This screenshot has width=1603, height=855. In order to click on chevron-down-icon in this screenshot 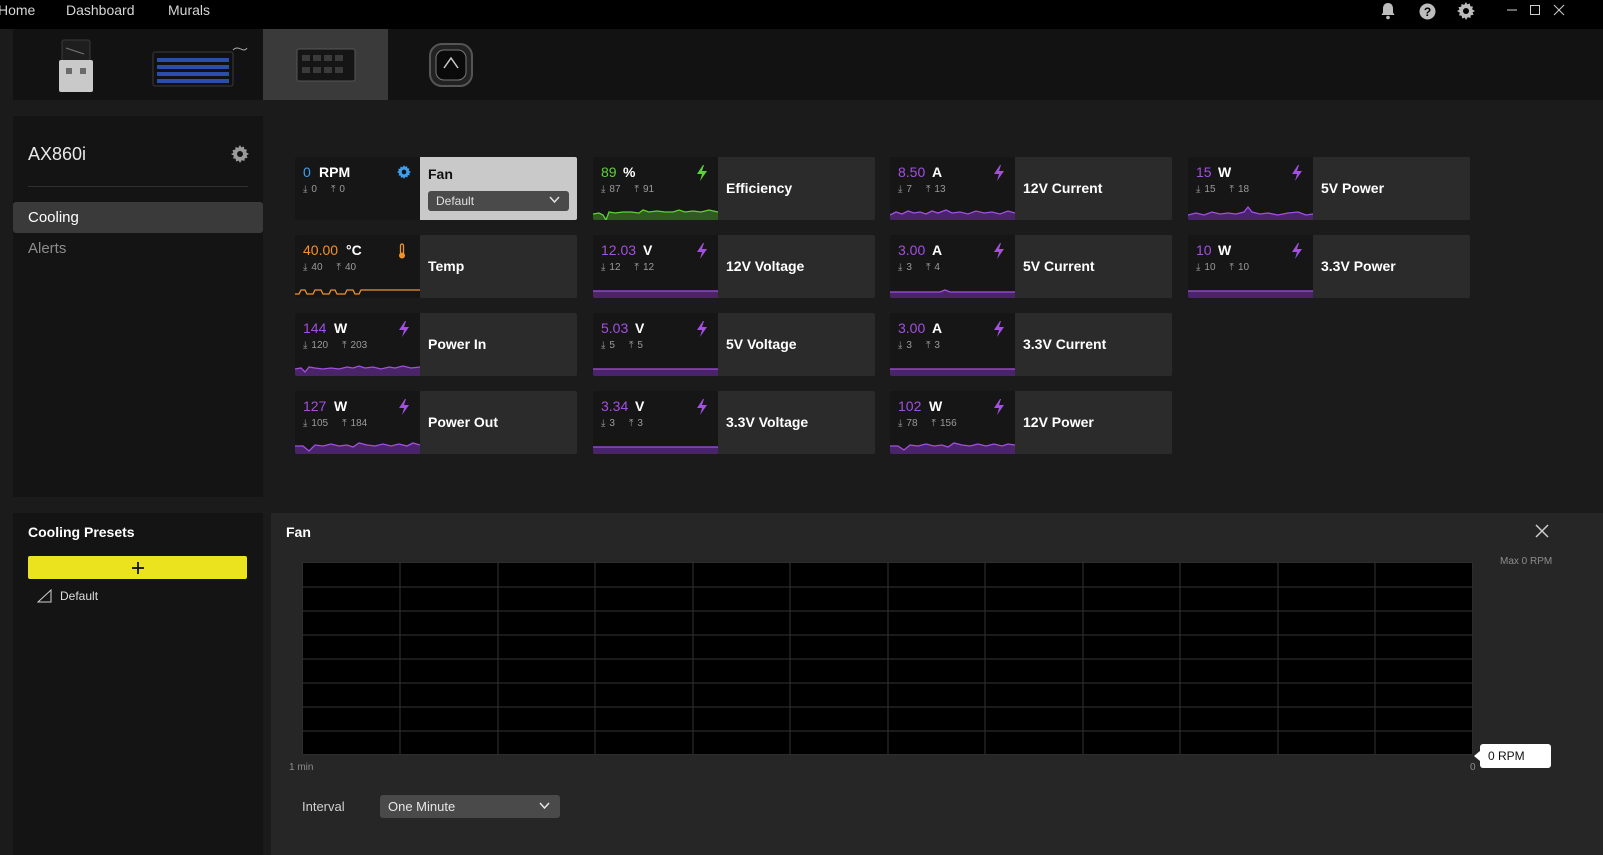, I will do `click(554, 200)`.